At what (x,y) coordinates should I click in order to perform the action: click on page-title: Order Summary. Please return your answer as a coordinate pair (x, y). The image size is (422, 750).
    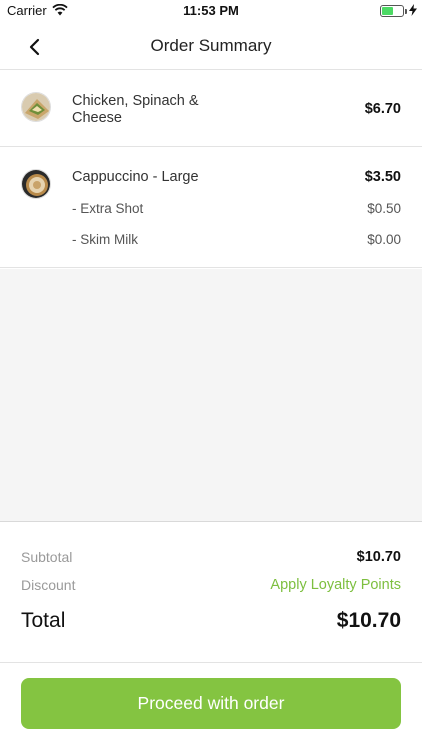
    Looking at the image, I should click on (211, 45).